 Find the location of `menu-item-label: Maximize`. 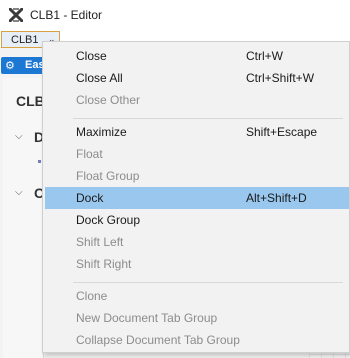

menu-item-label: Maximize is located at coordinates (101, 132).